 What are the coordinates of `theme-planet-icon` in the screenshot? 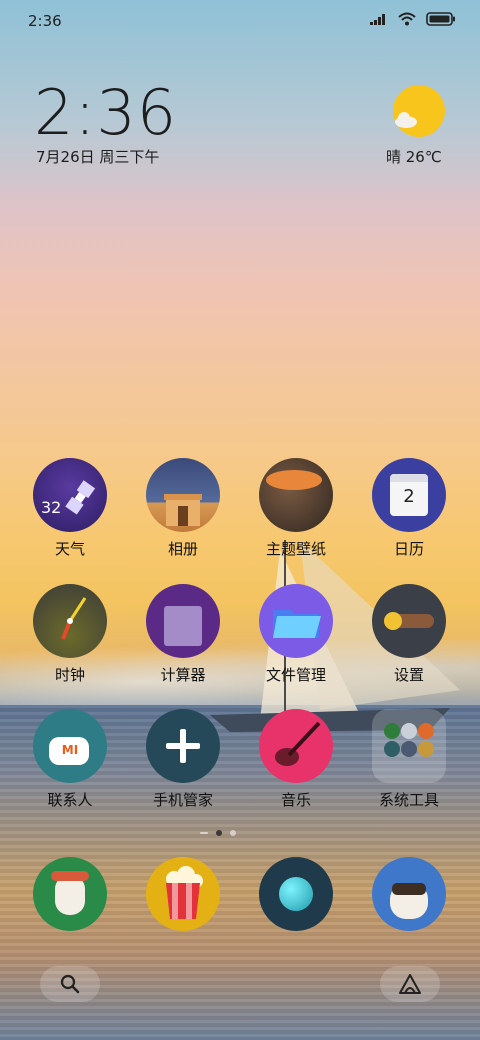 It's located at (296, 495).